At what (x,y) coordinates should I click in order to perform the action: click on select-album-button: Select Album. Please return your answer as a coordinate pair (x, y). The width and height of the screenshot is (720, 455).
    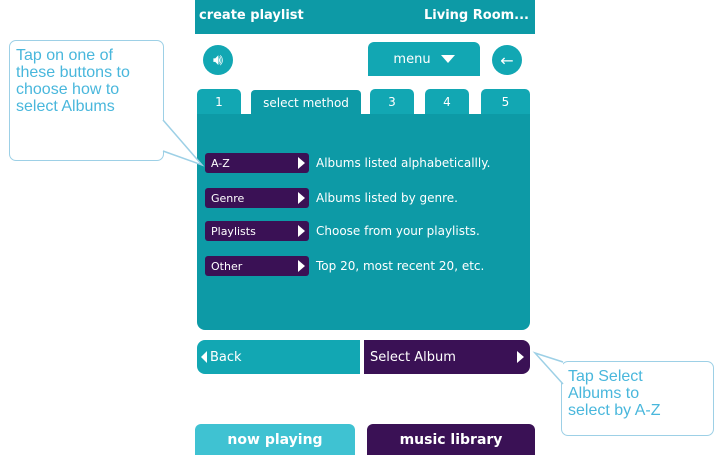
    Looking at the image, I should click on (447, 357).